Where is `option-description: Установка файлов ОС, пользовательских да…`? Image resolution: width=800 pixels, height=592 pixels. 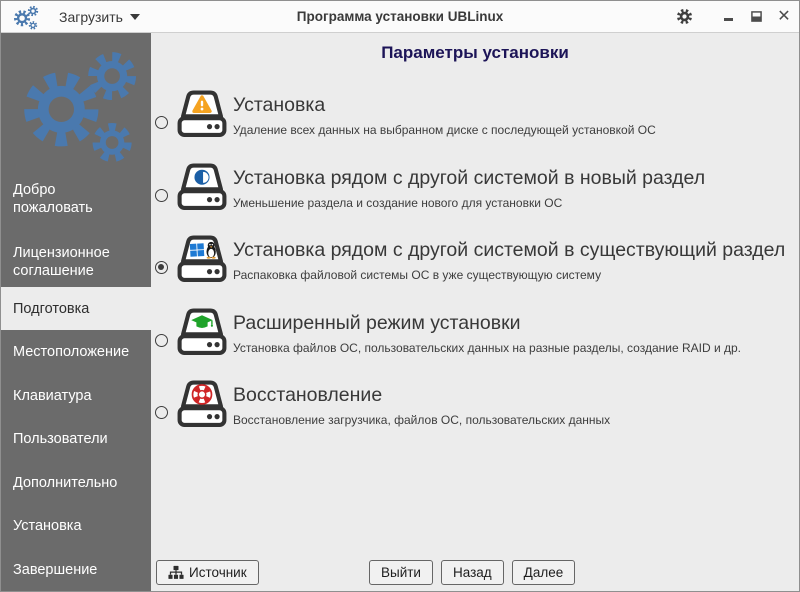 option-description: Установка файлов ОС, пользовательских да… is located at coordinates (487, 348).